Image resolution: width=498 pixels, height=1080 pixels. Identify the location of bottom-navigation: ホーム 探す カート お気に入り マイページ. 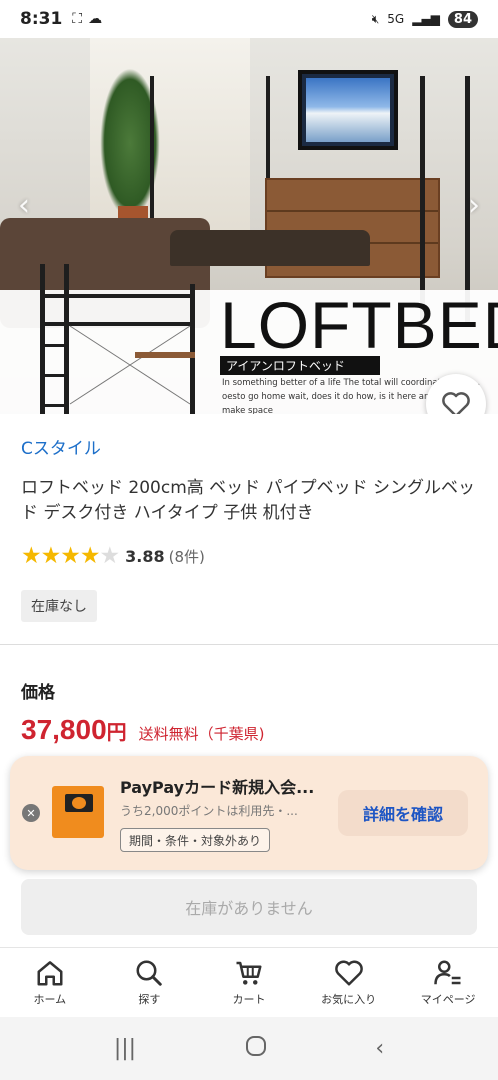
(249, 982).